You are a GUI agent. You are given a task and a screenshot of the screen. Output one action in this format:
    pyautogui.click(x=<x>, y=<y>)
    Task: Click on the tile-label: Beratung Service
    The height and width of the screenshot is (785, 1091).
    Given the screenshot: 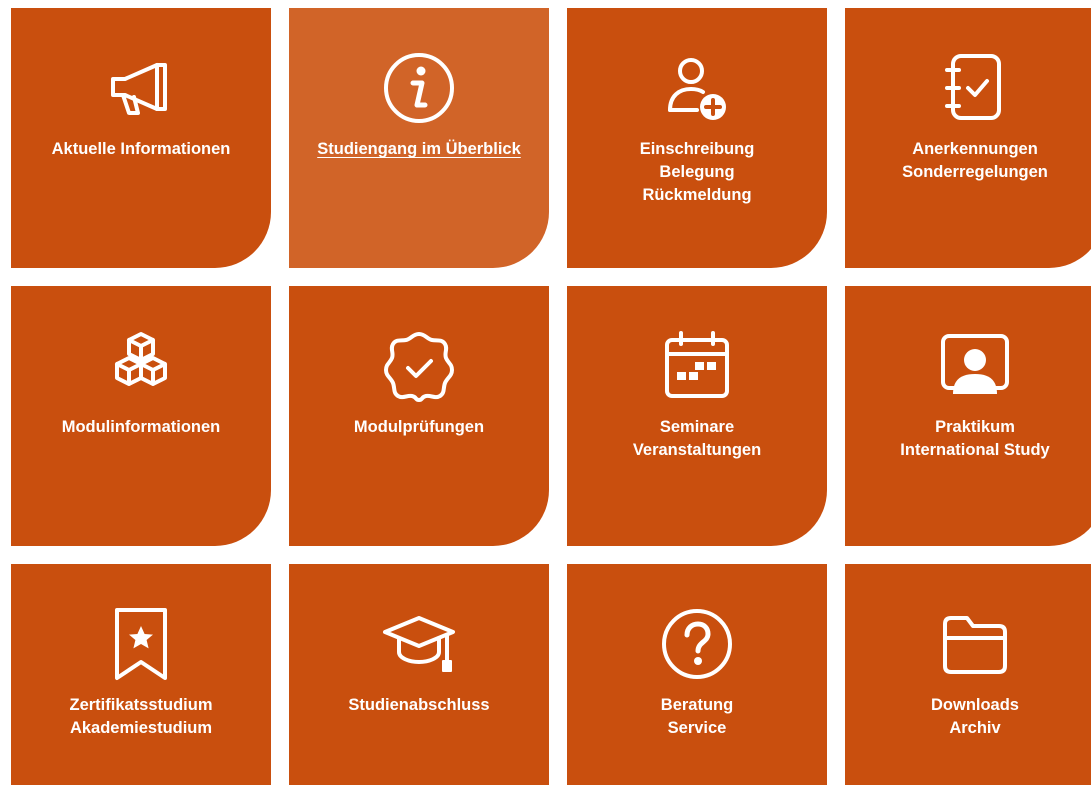 What is the action you would take?
    pyautogui.click(x=697, y=716)
    